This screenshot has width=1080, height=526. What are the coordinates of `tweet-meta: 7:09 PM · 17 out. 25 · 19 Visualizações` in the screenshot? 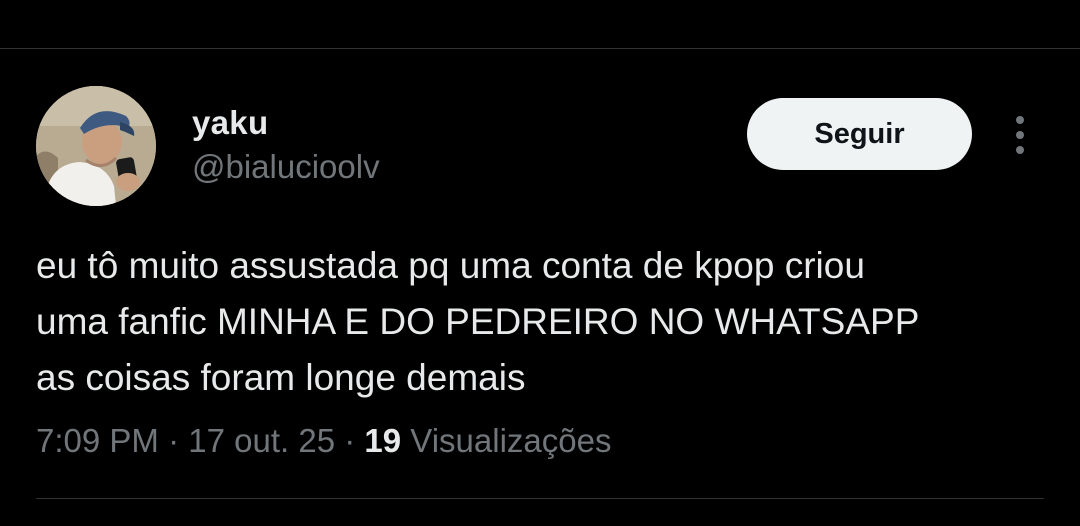 It's located at (323, 441).